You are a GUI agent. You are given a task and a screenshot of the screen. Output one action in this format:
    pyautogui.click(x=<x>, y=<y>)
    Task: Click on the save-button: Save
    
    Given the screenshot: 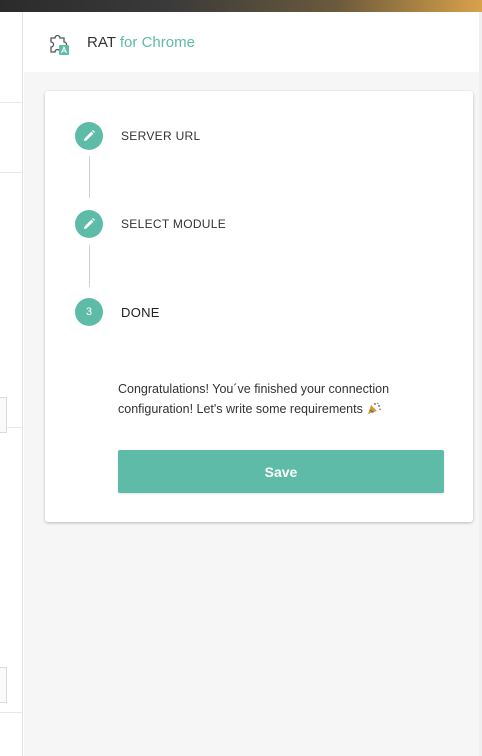 What is the action you would take?
    pyautogui.click(x=281, y=471)
    